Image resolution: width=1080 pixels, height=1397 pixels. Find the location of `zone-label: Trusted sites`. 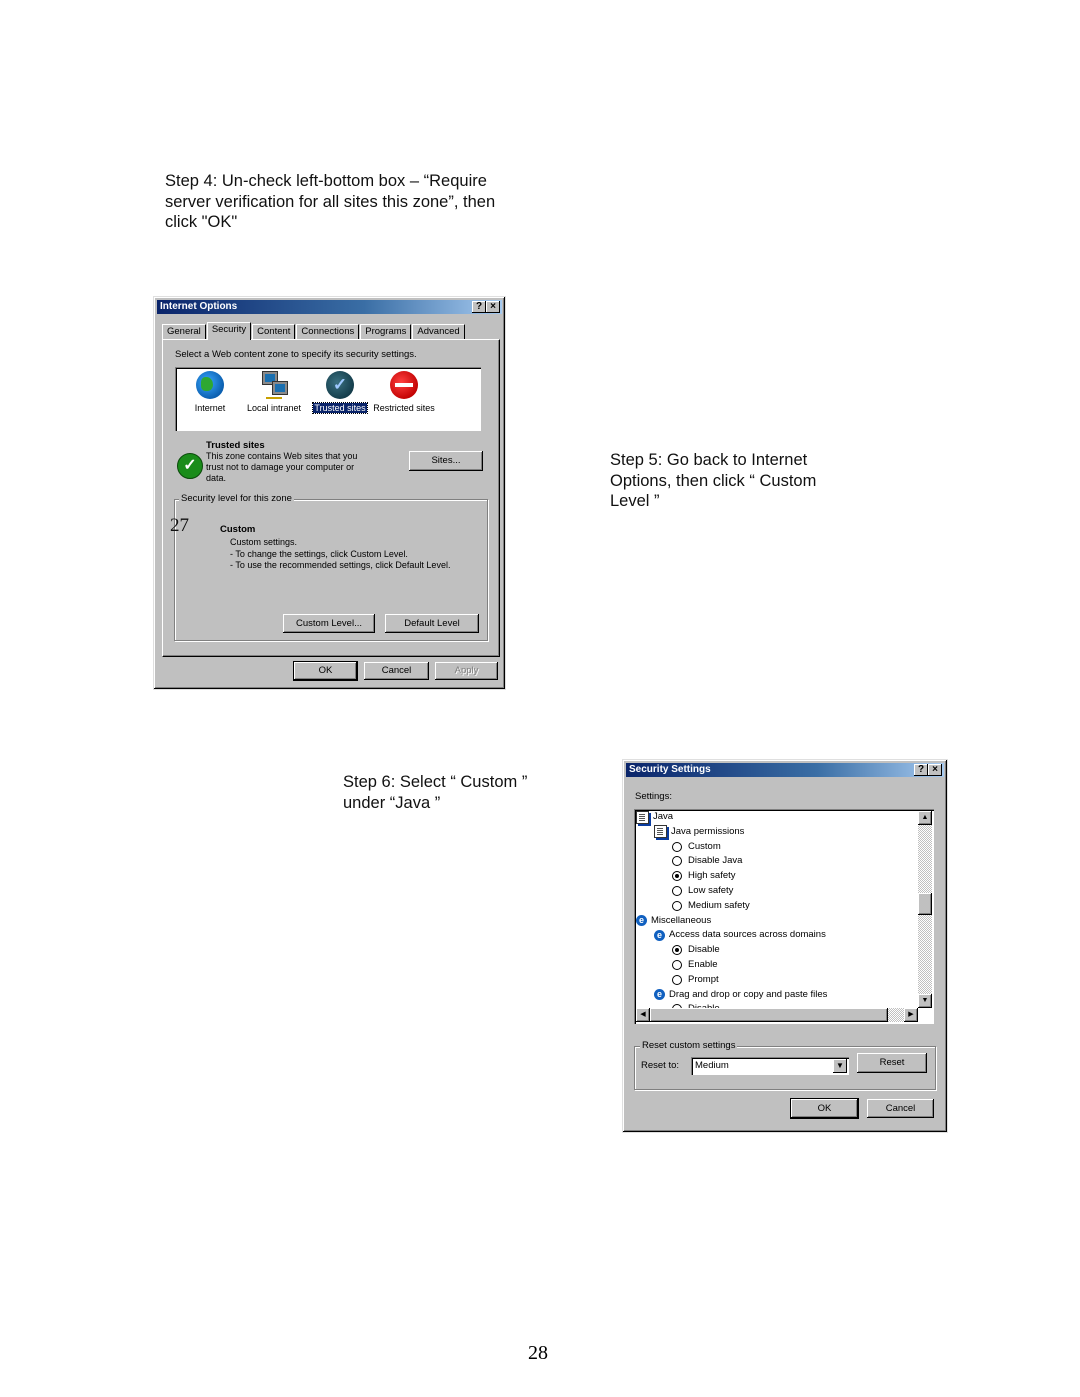

zone-label: Trusted sites is located at coordinates (340, 408).